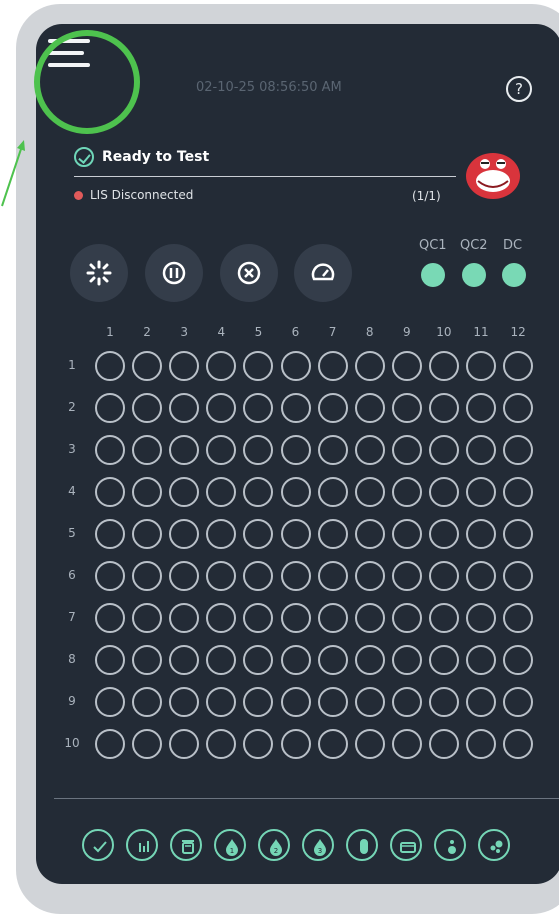  What do you see at coordinates (186, 845) in the screenshot?
I see `trash-button` at bounding box center [186, 845].